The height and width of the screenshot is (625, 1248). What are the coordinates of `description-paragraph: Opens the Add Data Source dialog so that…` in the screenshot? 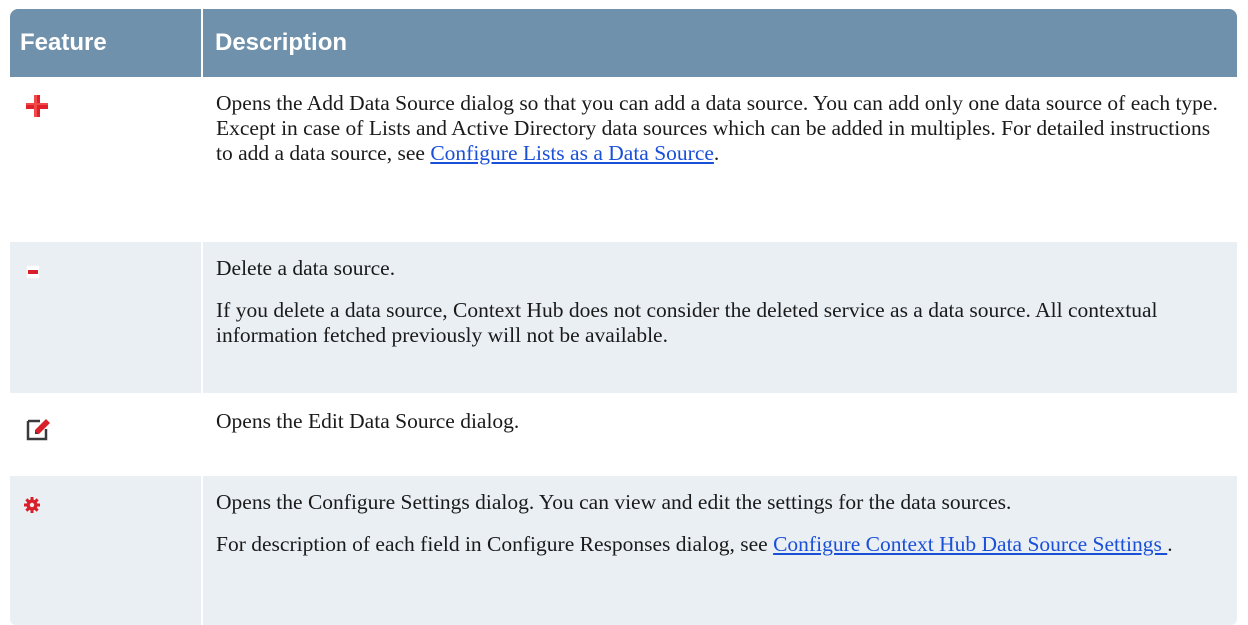 It's located at (717, 128).